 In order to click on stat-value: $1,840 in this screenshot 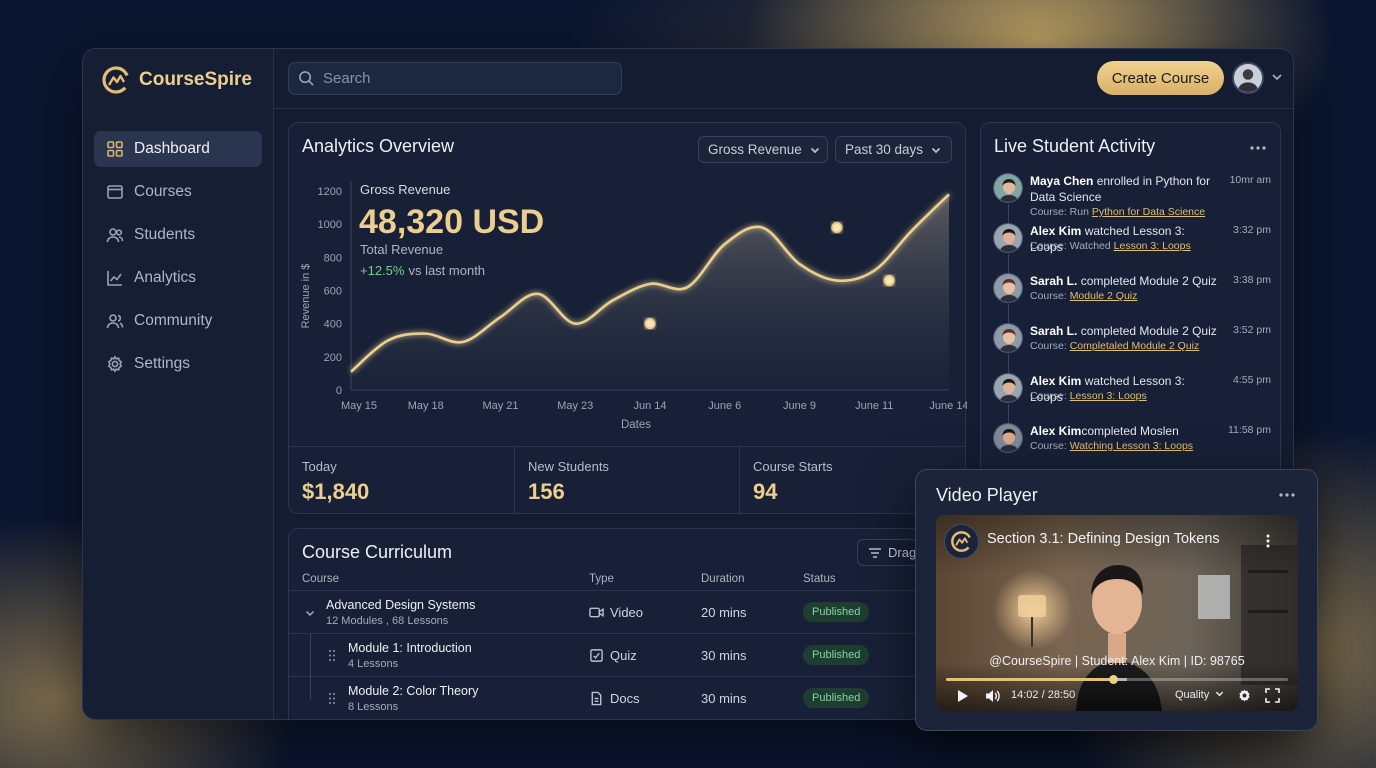, I will do `click(336, 491)`.